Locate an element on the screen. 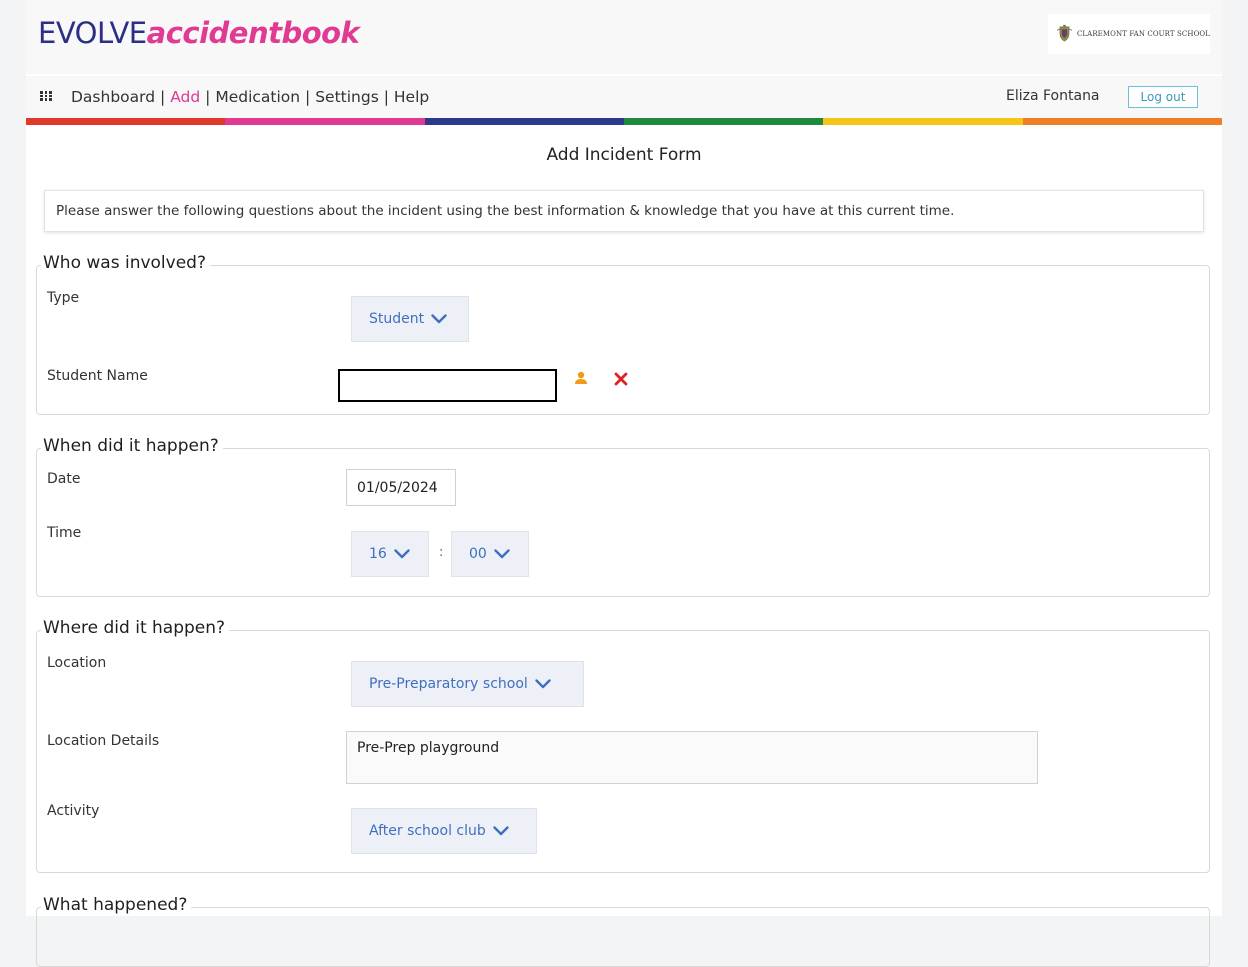  section-what-happened: What happened? is located at coordinates (623, 931).